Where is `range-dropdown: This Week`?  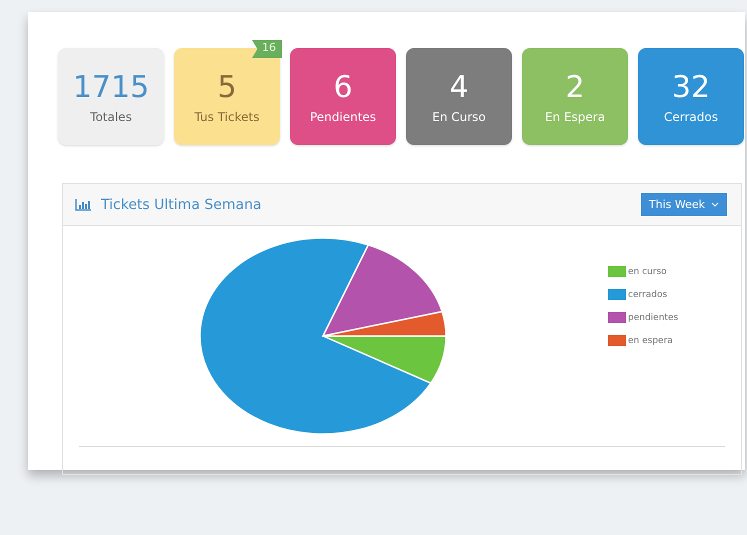
range-dropdown: This Week is located at coordinates (683, 204).